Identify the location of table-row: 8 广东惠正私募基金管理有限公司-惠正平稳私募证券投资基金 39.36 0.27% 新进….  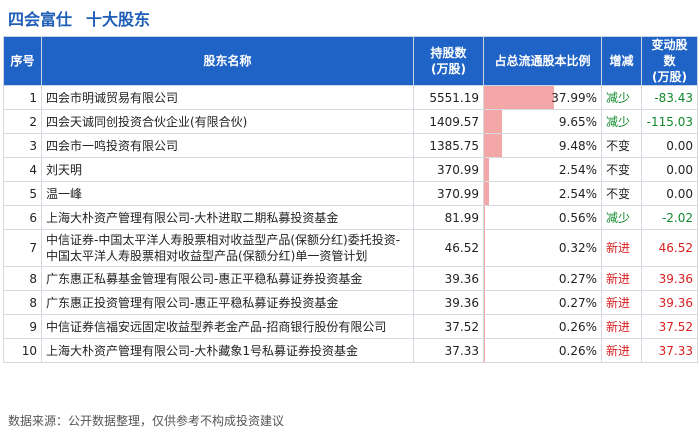
(350, 278).